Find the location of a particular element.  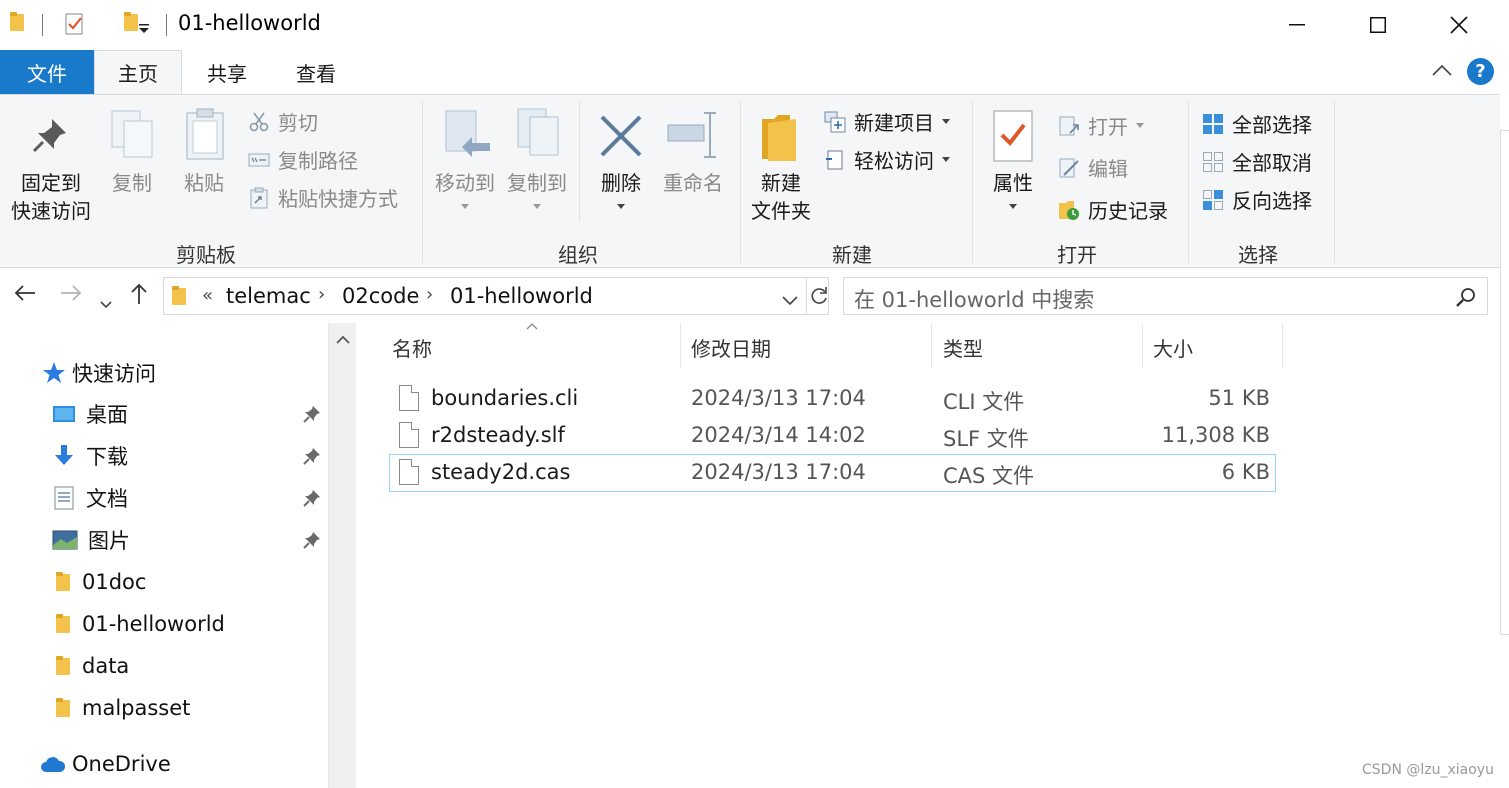

select-all-button: 全部选择 is located at coordinates (1257, 123).